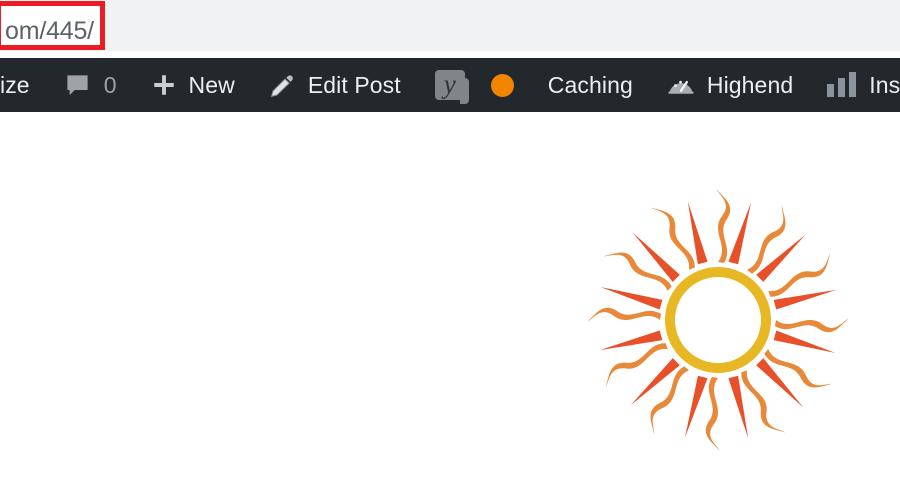  I want to click on admin-bar-item-highend: Highend, so click(730, 85).